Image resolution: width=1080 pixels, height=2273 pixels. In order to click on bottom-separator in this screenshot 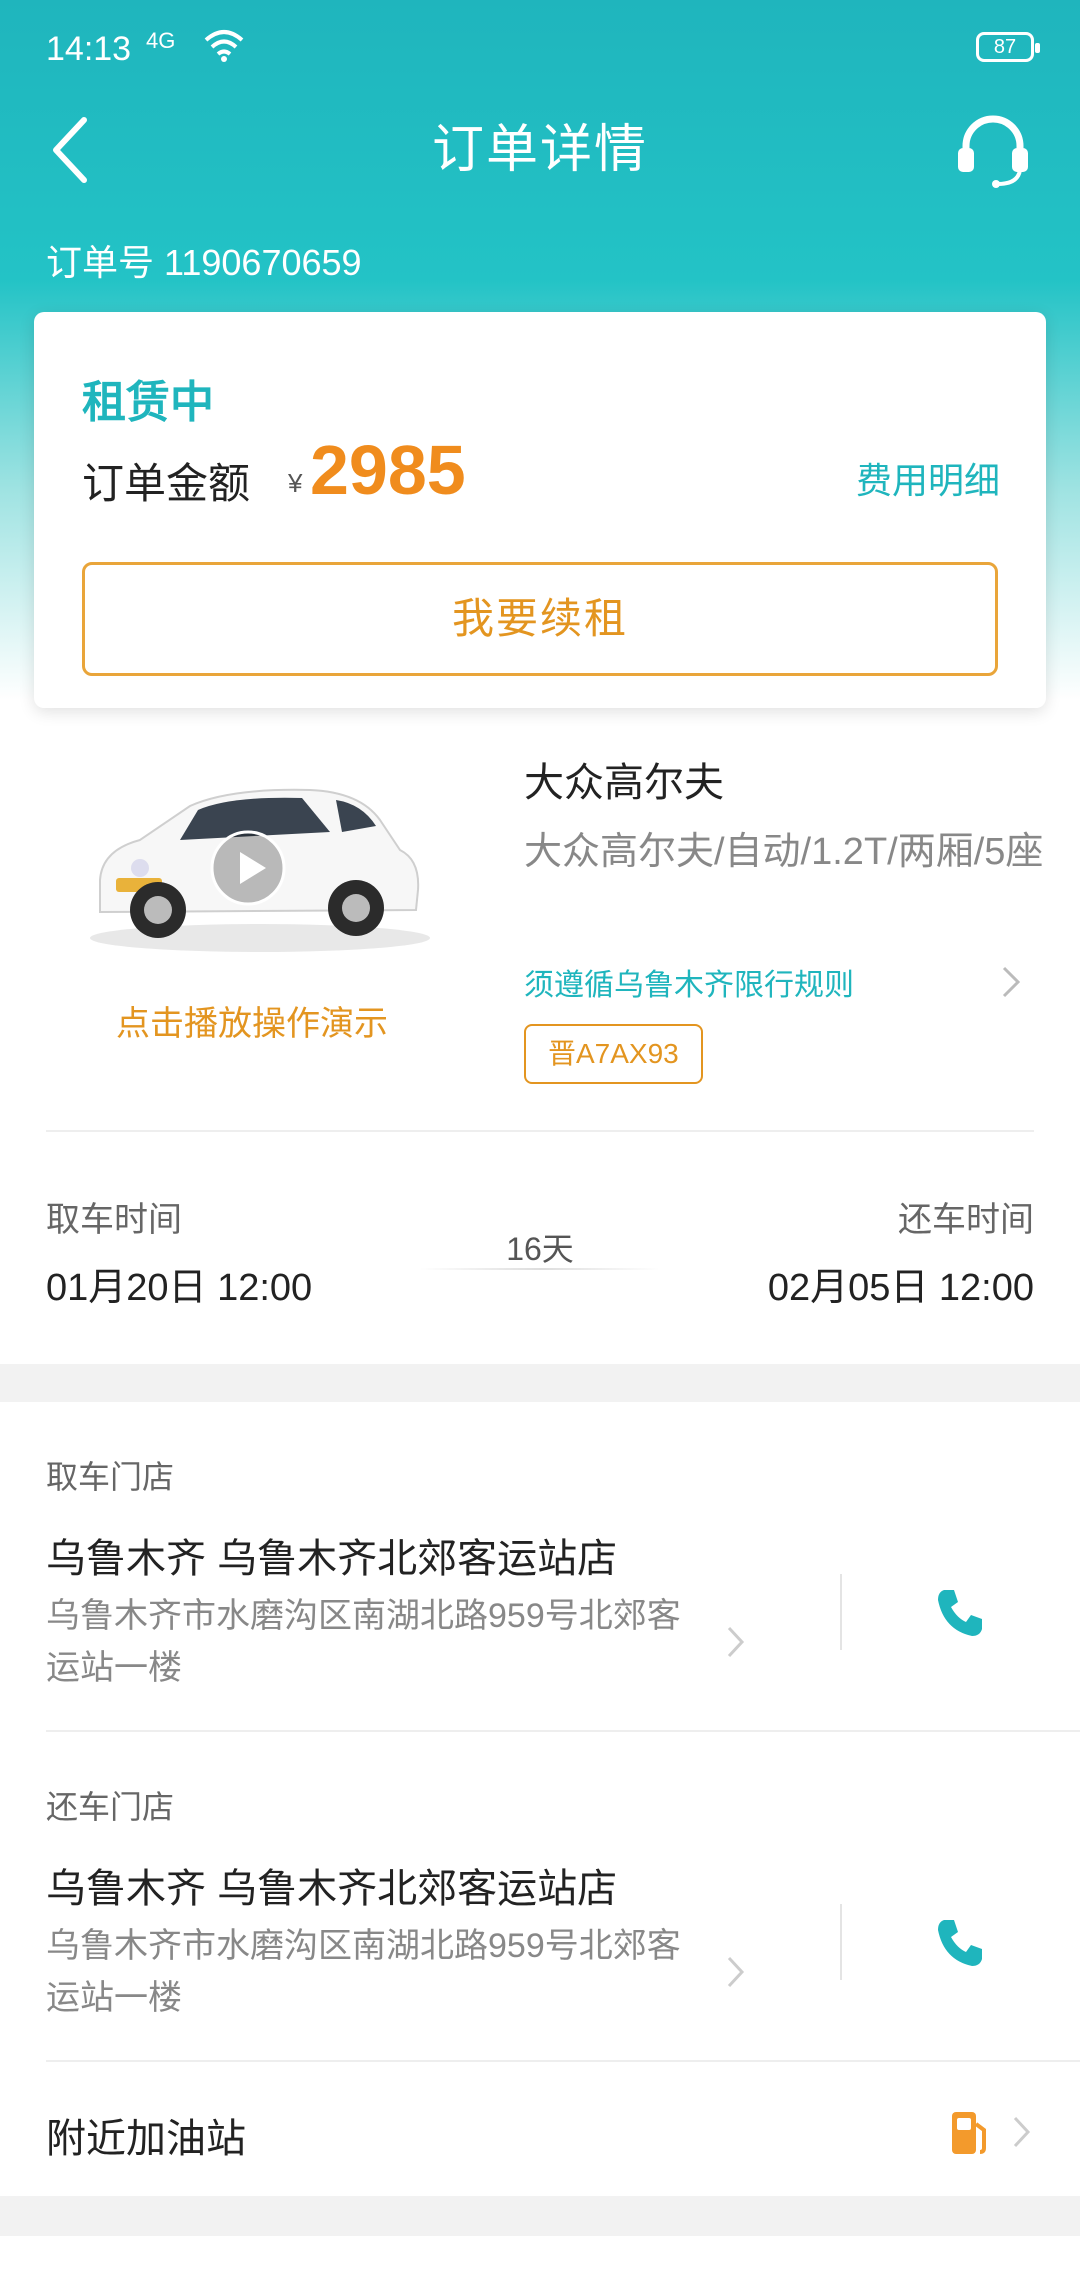, I will do `click(540, 2216)`.